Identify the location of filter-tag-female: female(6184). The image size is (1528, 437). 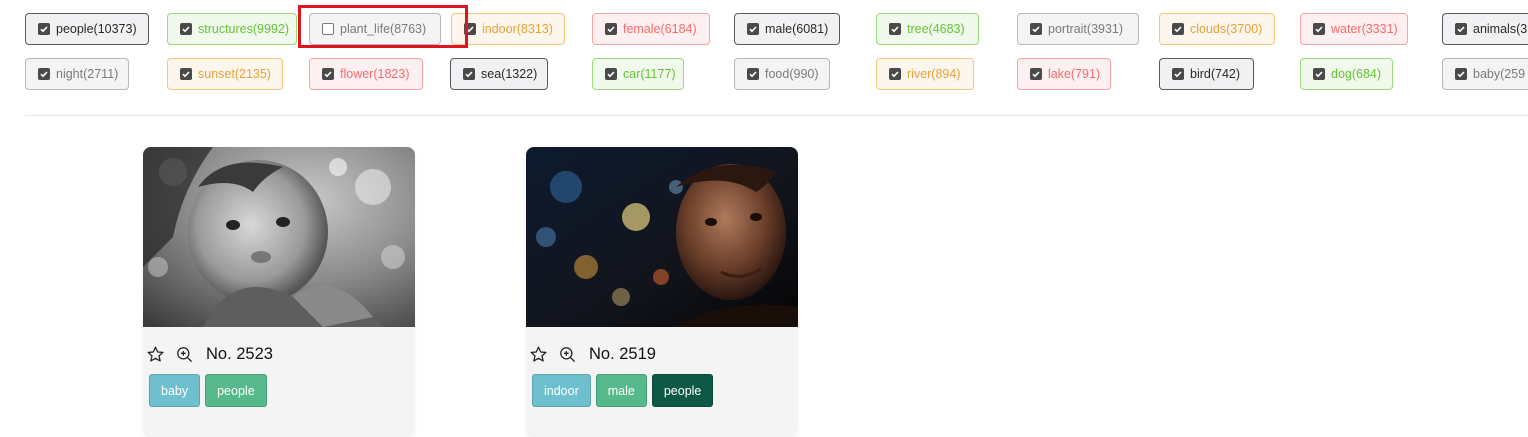
(651, 29).